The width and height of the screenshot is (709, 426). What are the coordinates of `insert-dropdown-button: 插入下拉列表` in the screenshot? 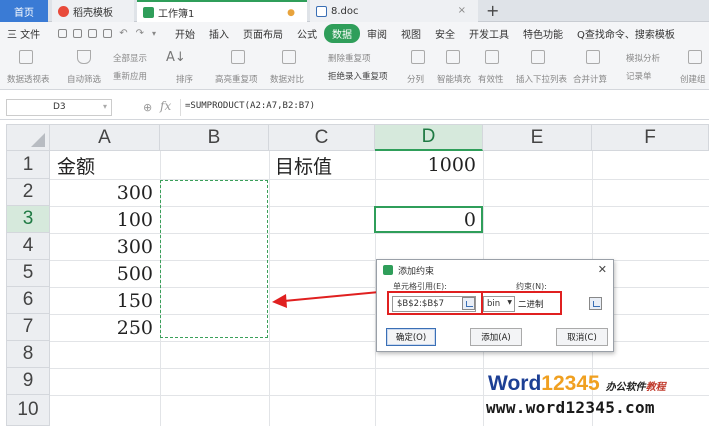 It's located at (541, 79).